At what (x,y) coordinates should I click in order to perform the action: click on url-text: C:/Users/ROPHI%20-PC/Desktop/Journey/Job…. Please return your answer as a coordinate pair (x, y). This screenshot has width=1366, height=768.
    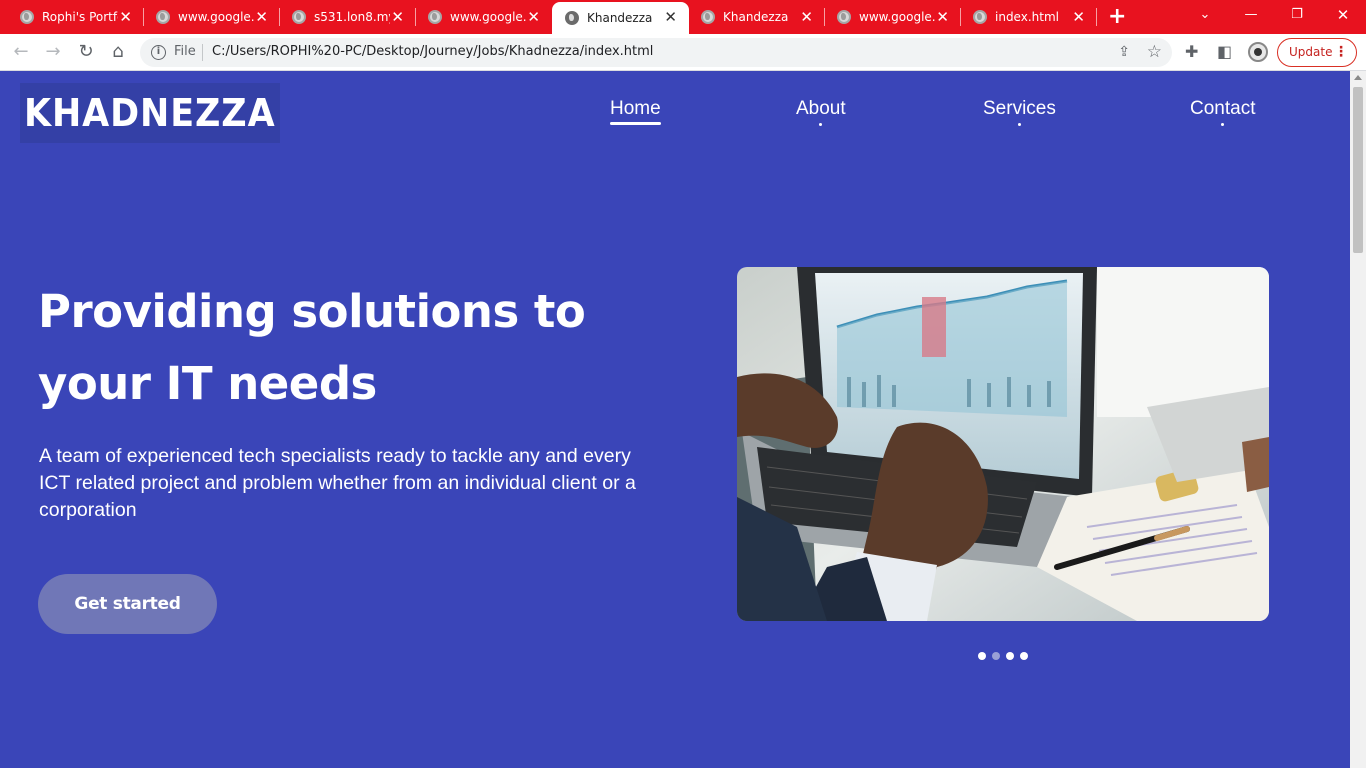
    Looking at the image, I should click on (432, 51).